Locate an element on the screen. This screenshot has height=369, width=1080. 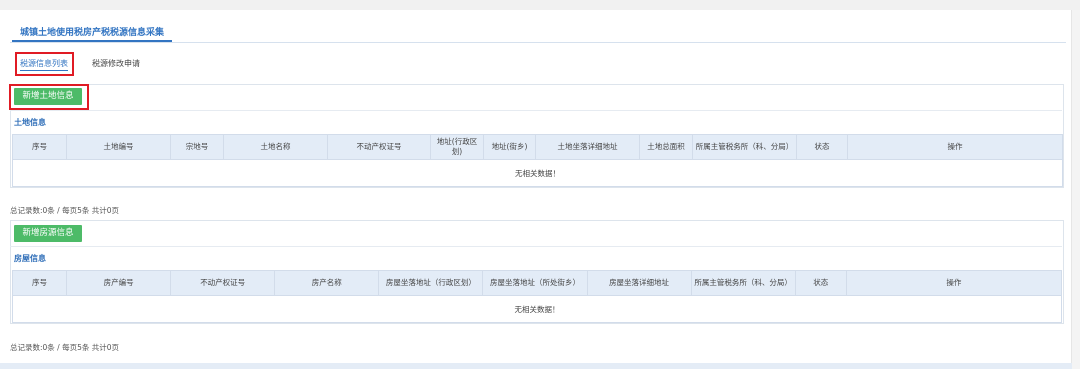
house-divider is located at coordinates (536, 246).